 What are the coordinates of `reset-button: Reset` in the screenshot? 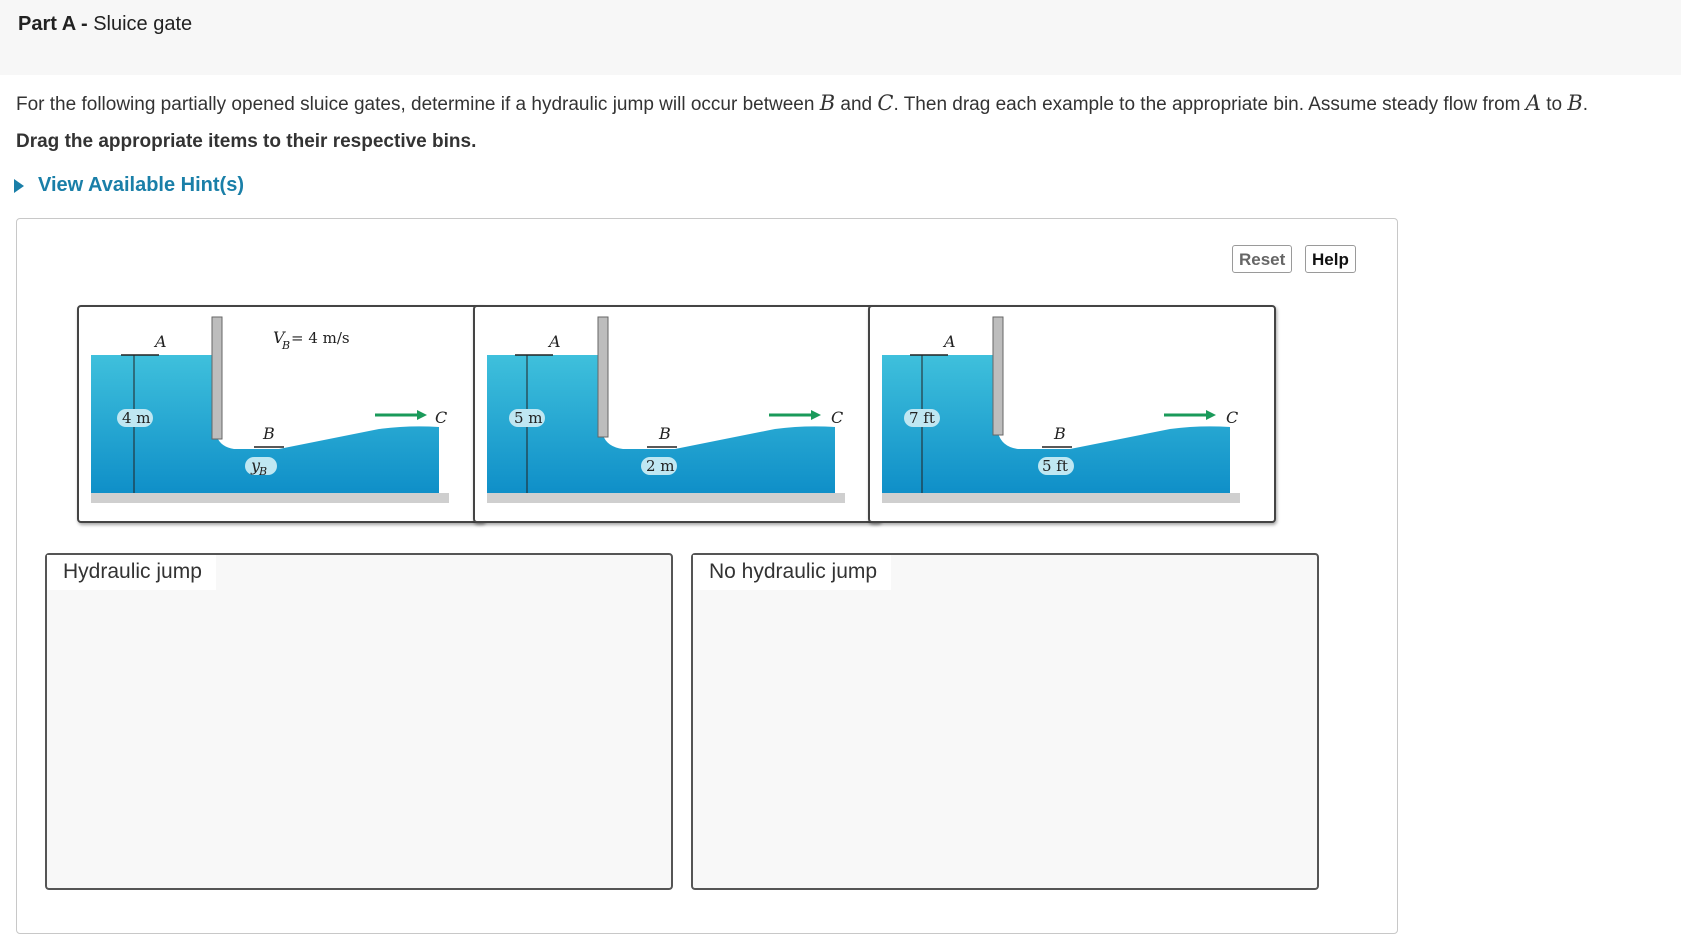 It's located at (1262, 259).